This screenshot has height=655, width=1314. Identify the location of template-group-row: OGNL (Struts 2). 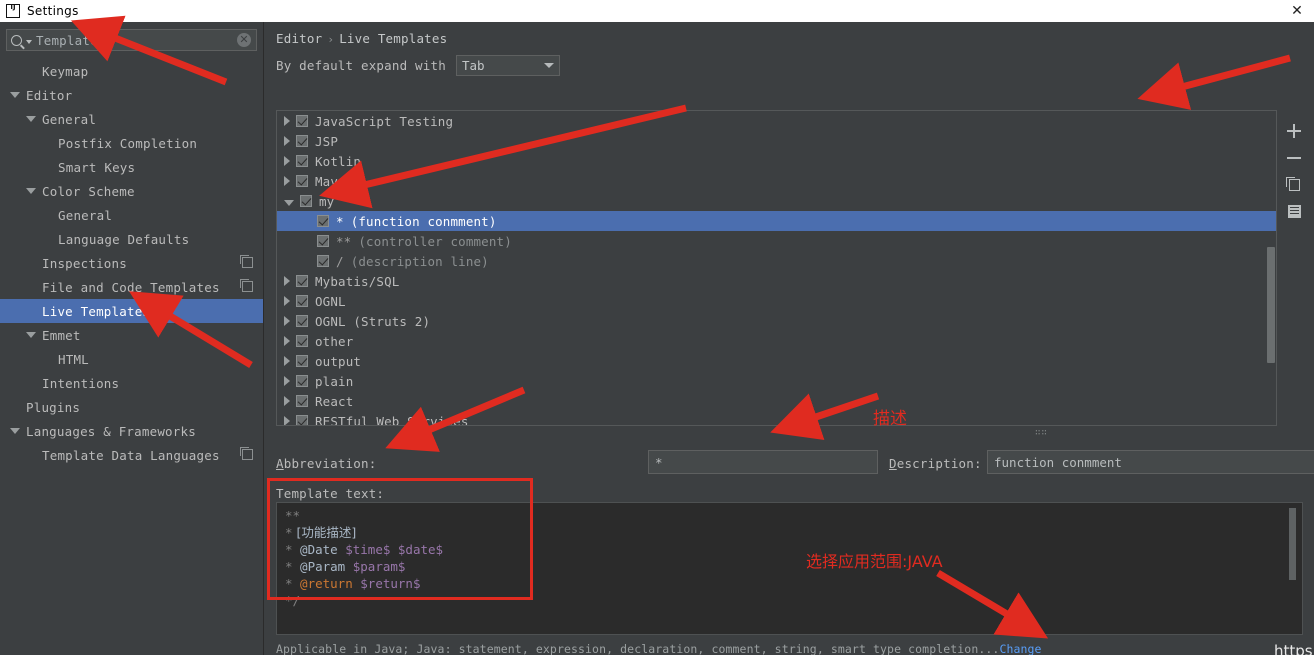
(776, 321).